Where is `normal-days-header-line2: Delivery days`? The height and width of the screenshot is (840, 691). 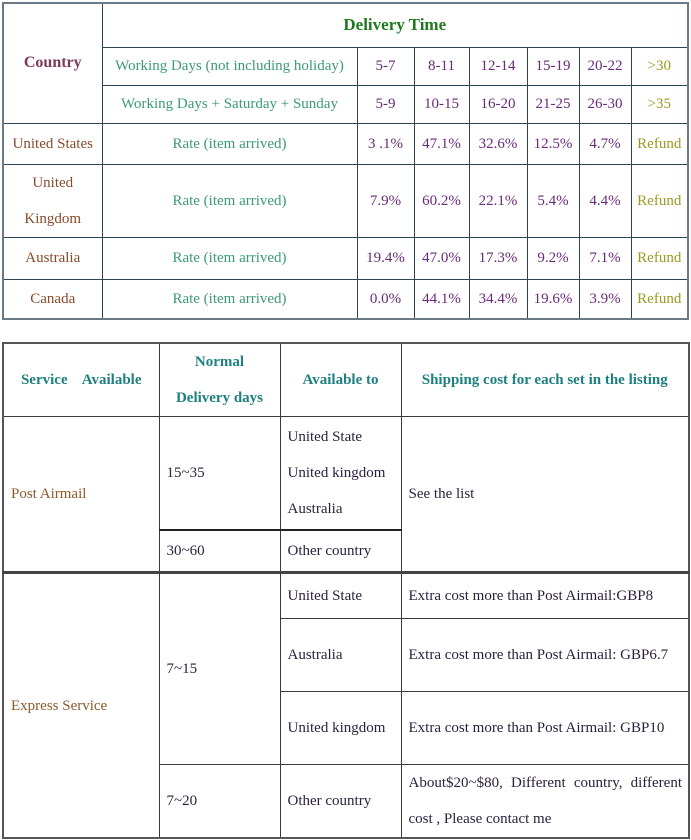 normal-days-header-line2: Delivery days is located at coordinates (219, 398).